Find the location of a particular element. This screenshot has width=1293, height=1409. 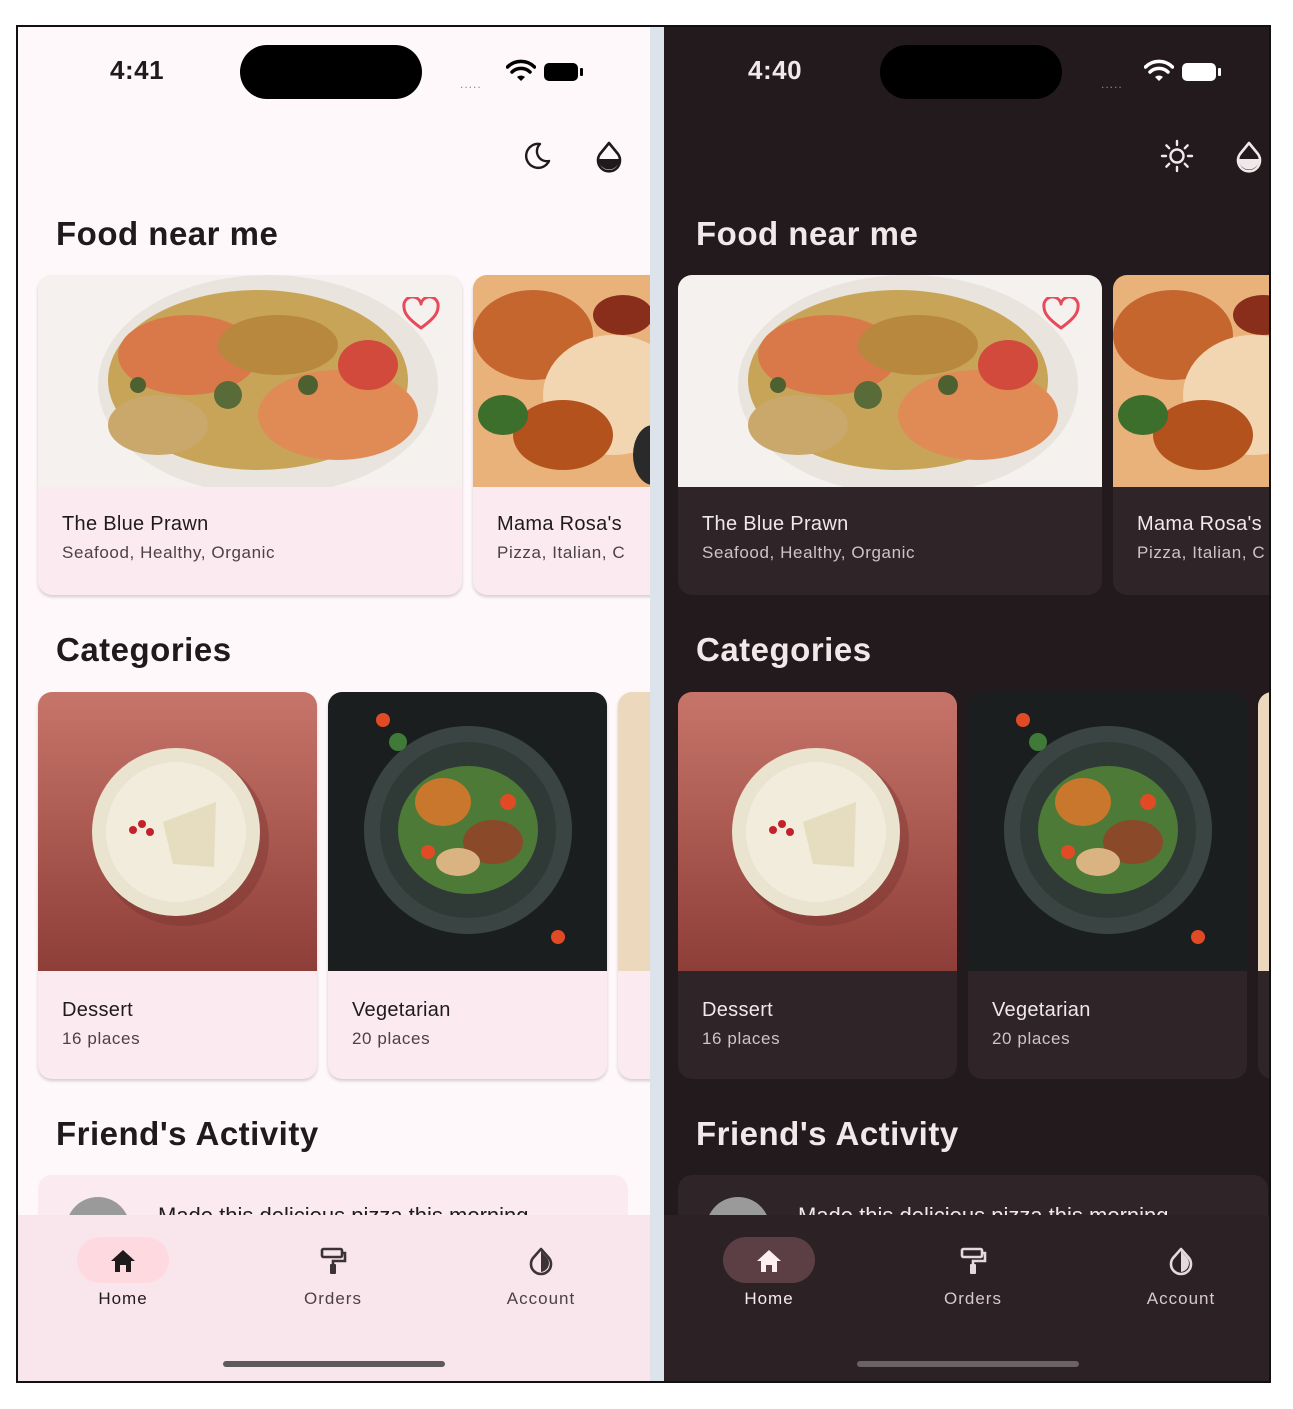

moon-icon is located at coordinates (537, 156).